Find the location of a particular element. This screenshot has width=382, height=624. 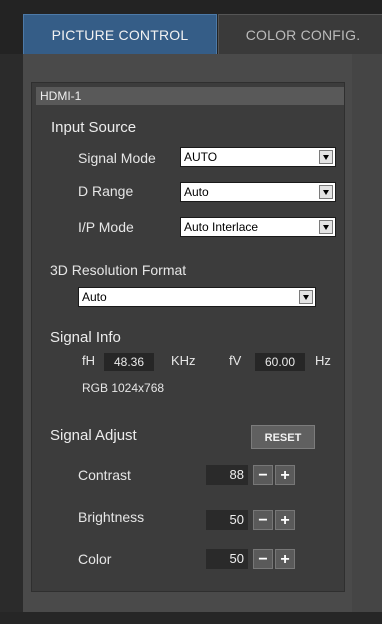

fv-label: fV is located at coordinates (235, 360).